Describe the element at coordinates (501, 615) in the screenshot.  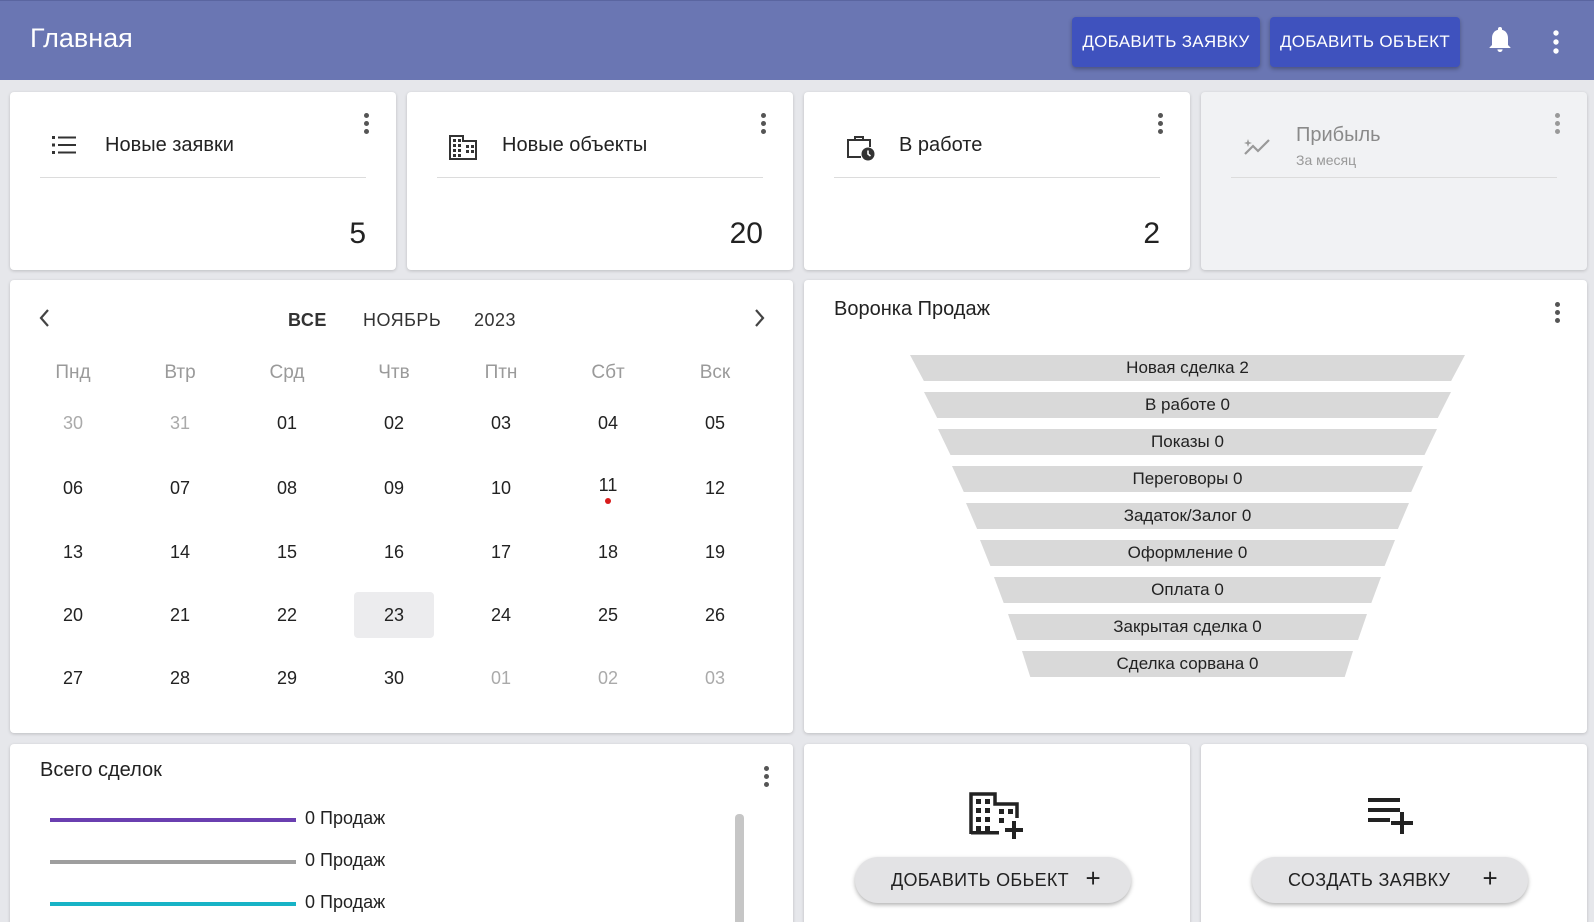
I see `calendar-day: 24` at that location.